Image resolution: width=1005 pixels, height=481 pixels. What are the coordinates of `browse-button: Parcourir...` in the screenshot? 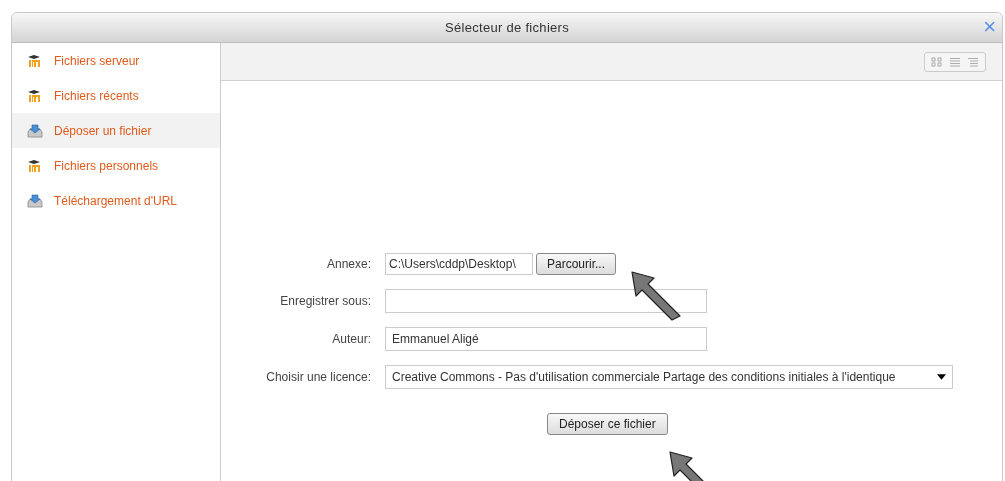 It's located at (576, 264).